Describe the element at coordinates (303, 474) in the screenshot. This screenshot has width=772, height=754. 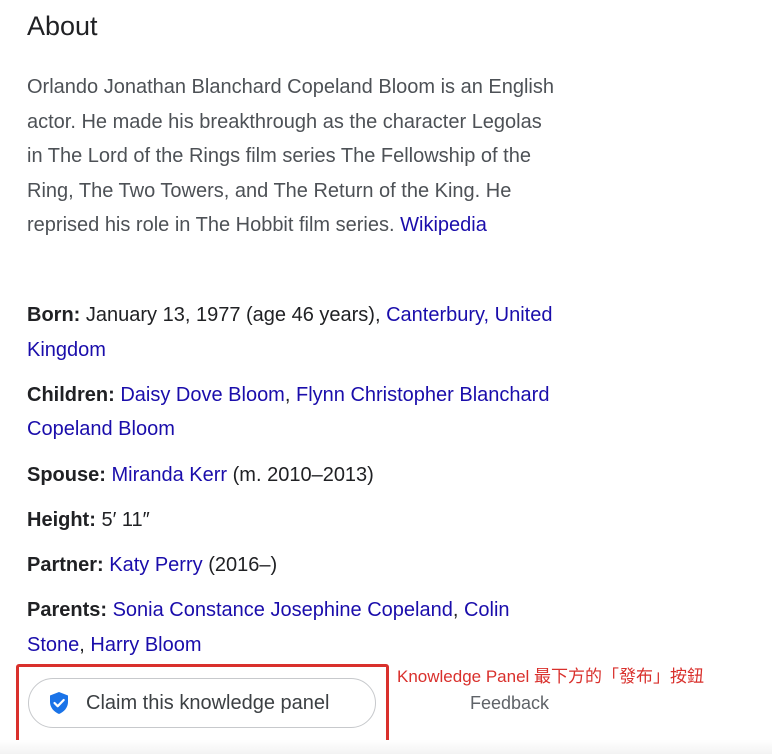
I see `spouse-years: (m. 2010–2013)` at that location.